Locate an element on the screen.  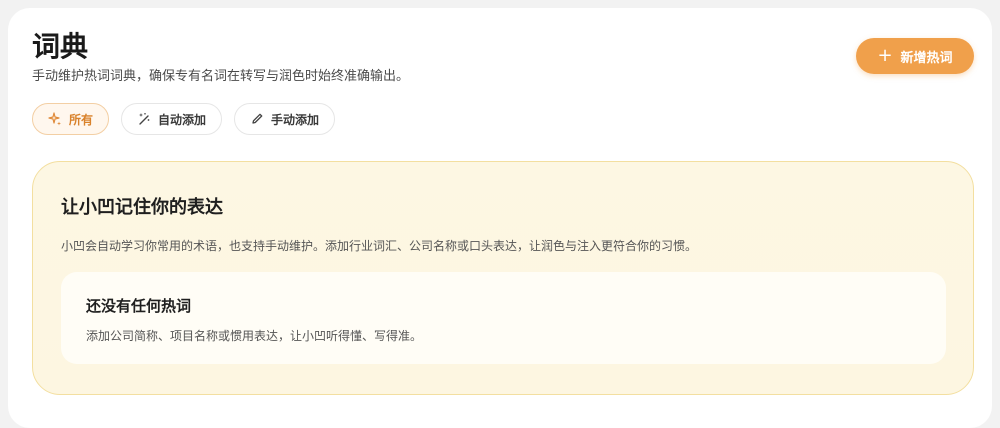
empty-state-title: 还没有任何热词 is located at coordinates (139, 306).